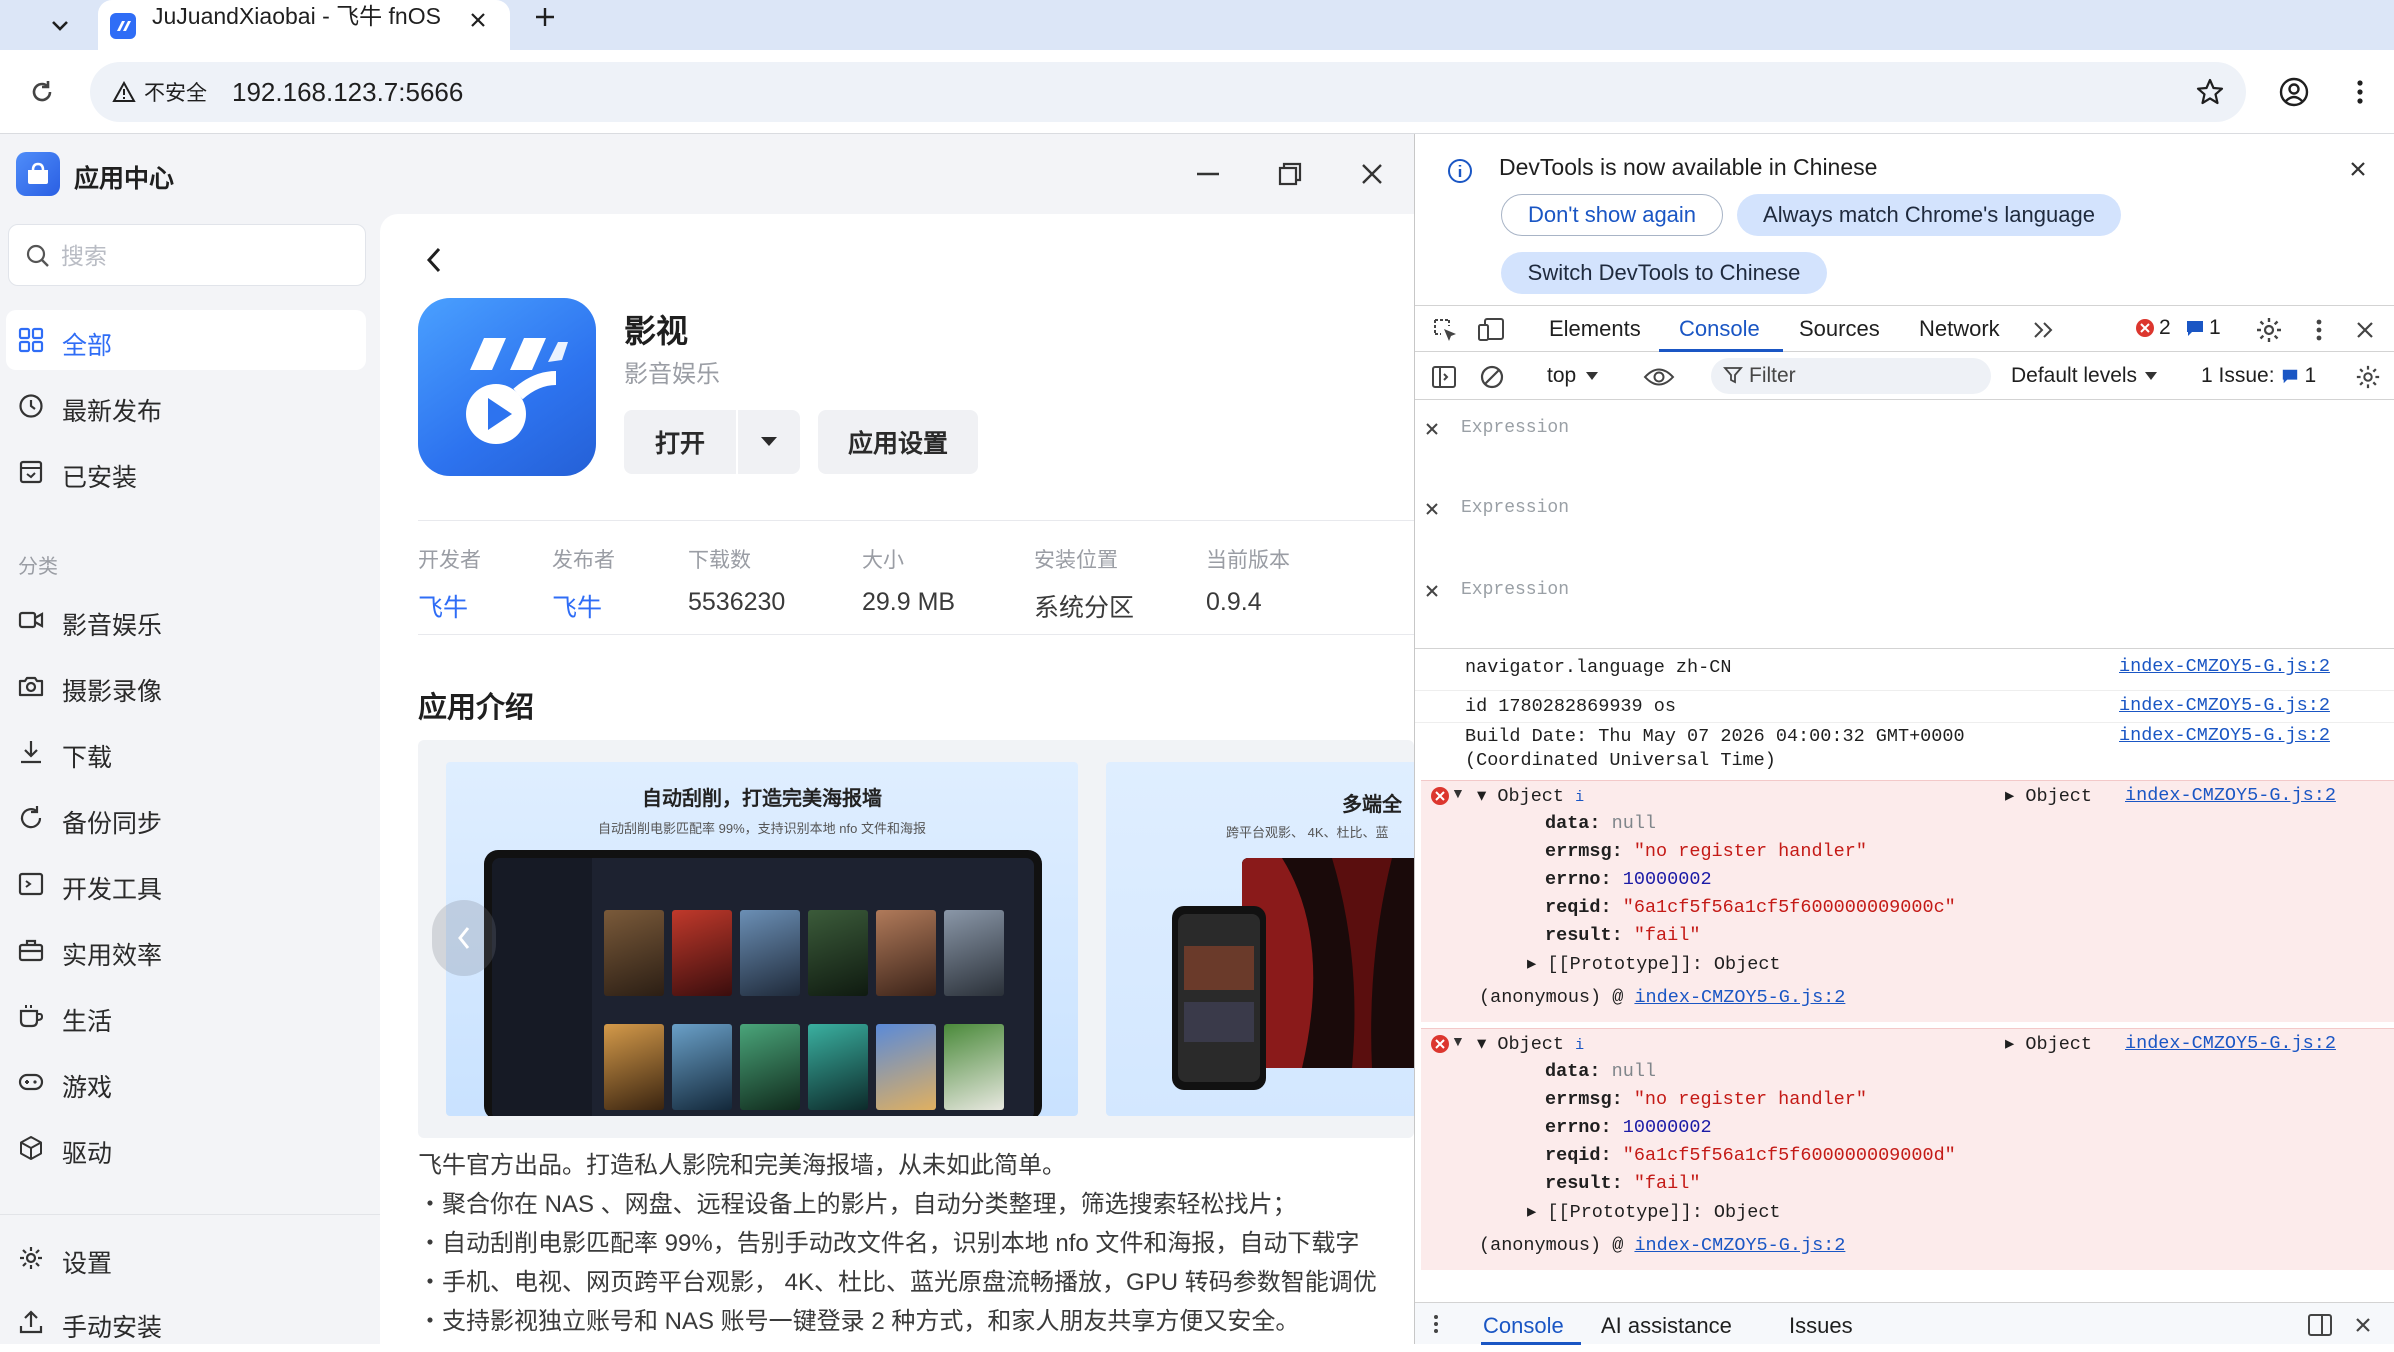  What do you see at coordinates (186, 950) in the screenshot?
I see `sidebar-item-productivity: 实用效率` at bounding box center [186, 950].